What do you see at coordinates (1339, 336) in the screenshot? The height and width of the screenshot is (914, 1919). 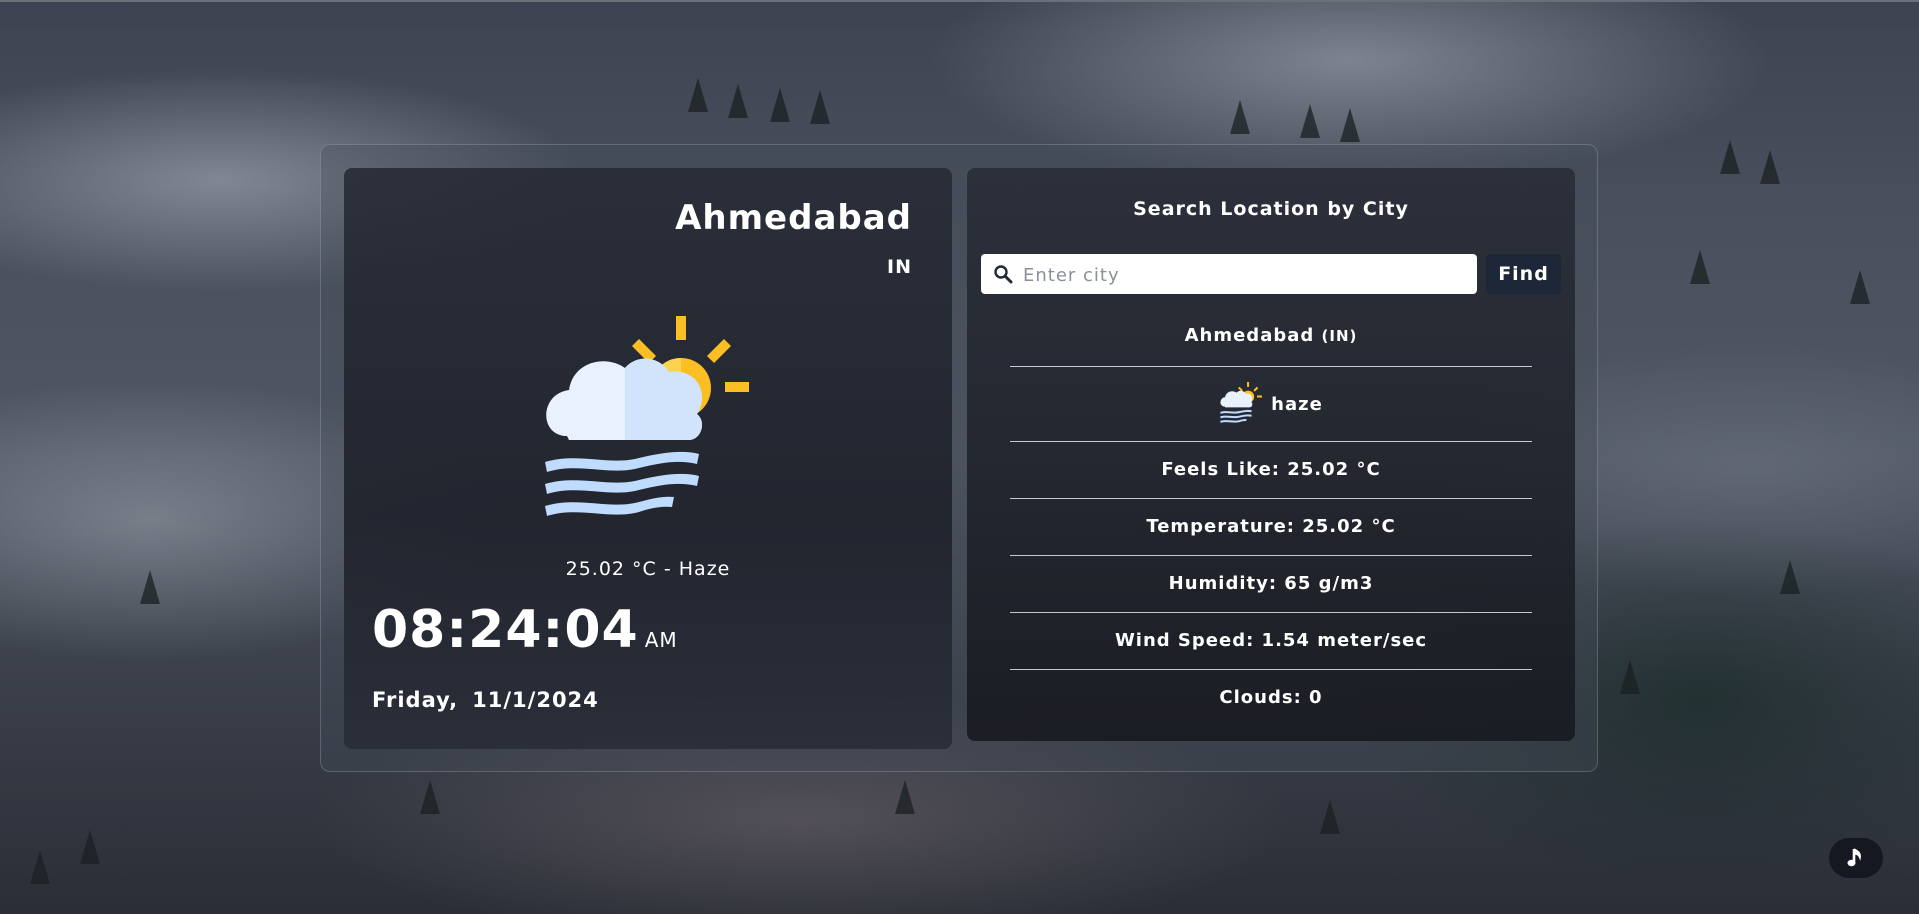 I see `detail-country: (IN)` at bounding box center [1339, 336].